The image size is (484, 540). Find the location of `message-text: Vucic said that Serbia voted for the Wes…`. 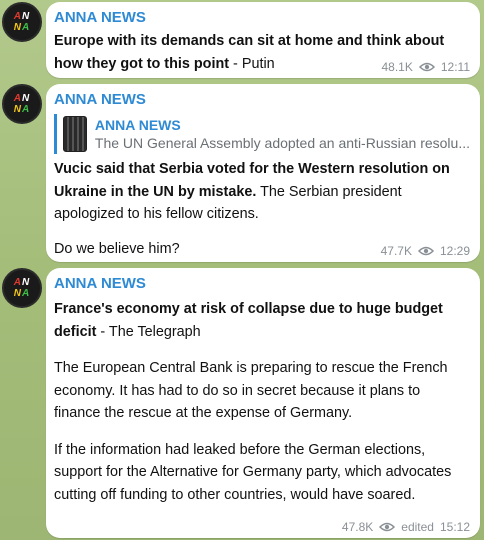

message-text: Vucic said that Serbia voted for the Wes… is located at coordinates (252, 191).